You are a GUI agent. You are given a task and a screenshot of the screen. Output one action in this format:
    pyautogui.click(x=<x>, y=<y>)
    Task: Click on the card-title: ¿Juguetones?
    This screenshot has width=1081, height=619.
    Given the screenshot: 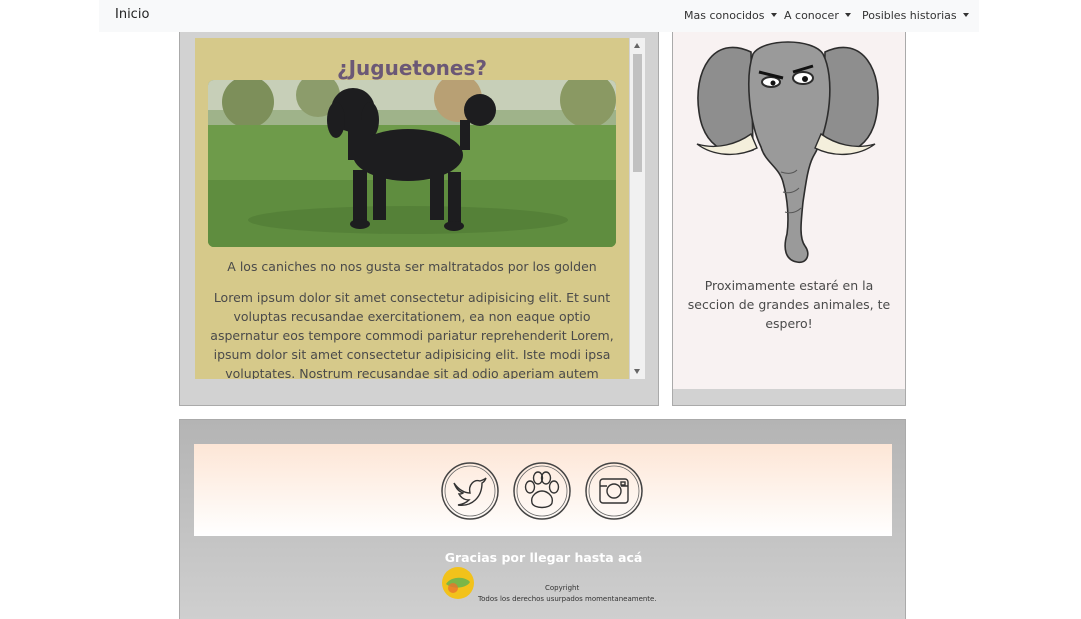 What is the action you would take?
    pyautogui.click(x=411, y=68)
    